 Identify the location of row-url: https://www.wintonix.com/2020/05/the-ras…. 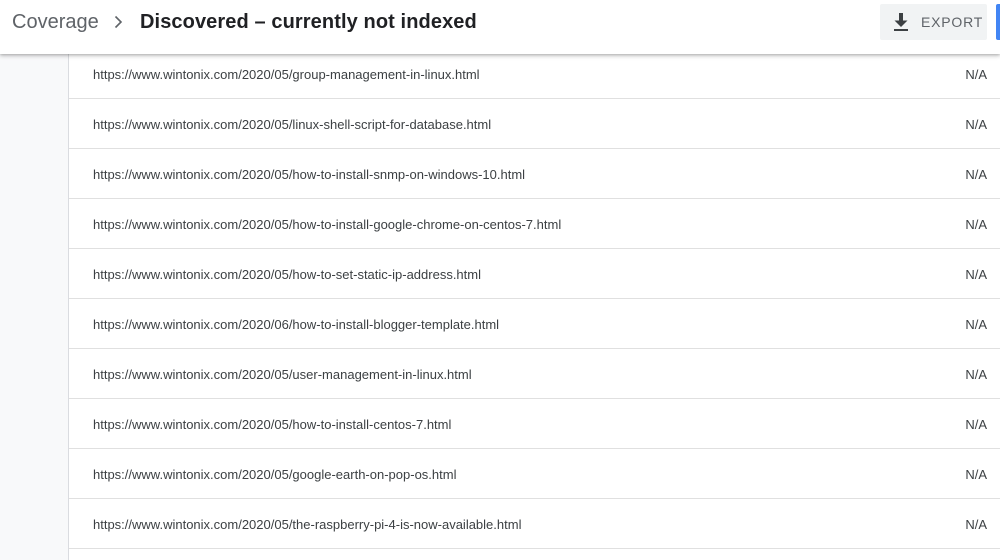
(307, 524).